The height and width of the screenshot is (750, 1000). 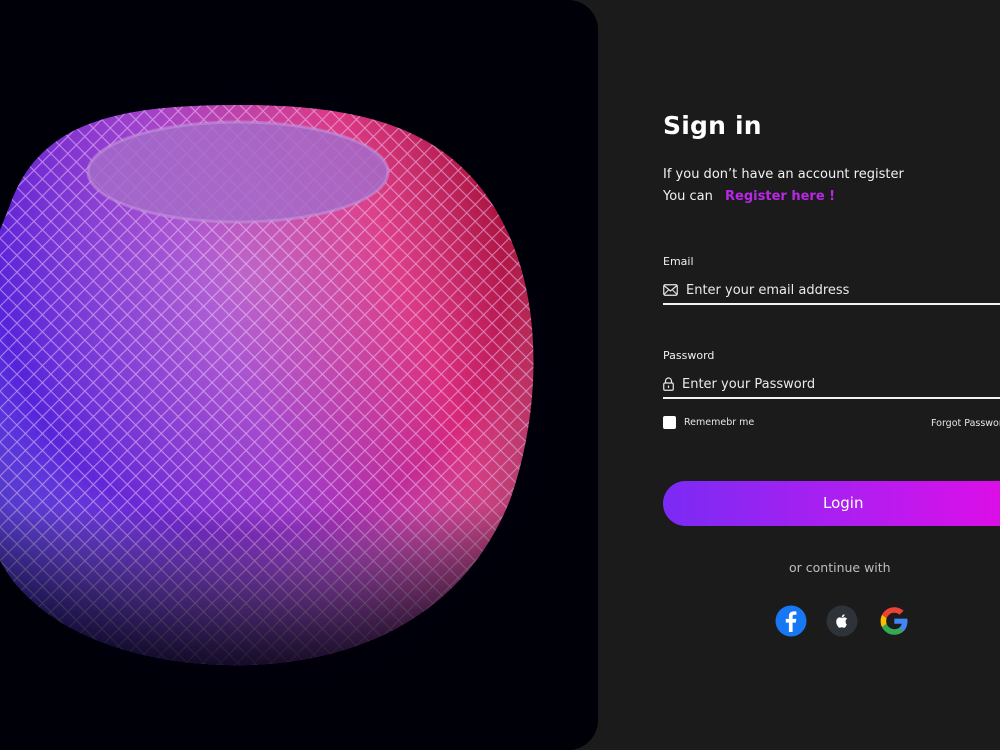 I want to click on email-field-wrapper, so click(x=831, y=291).